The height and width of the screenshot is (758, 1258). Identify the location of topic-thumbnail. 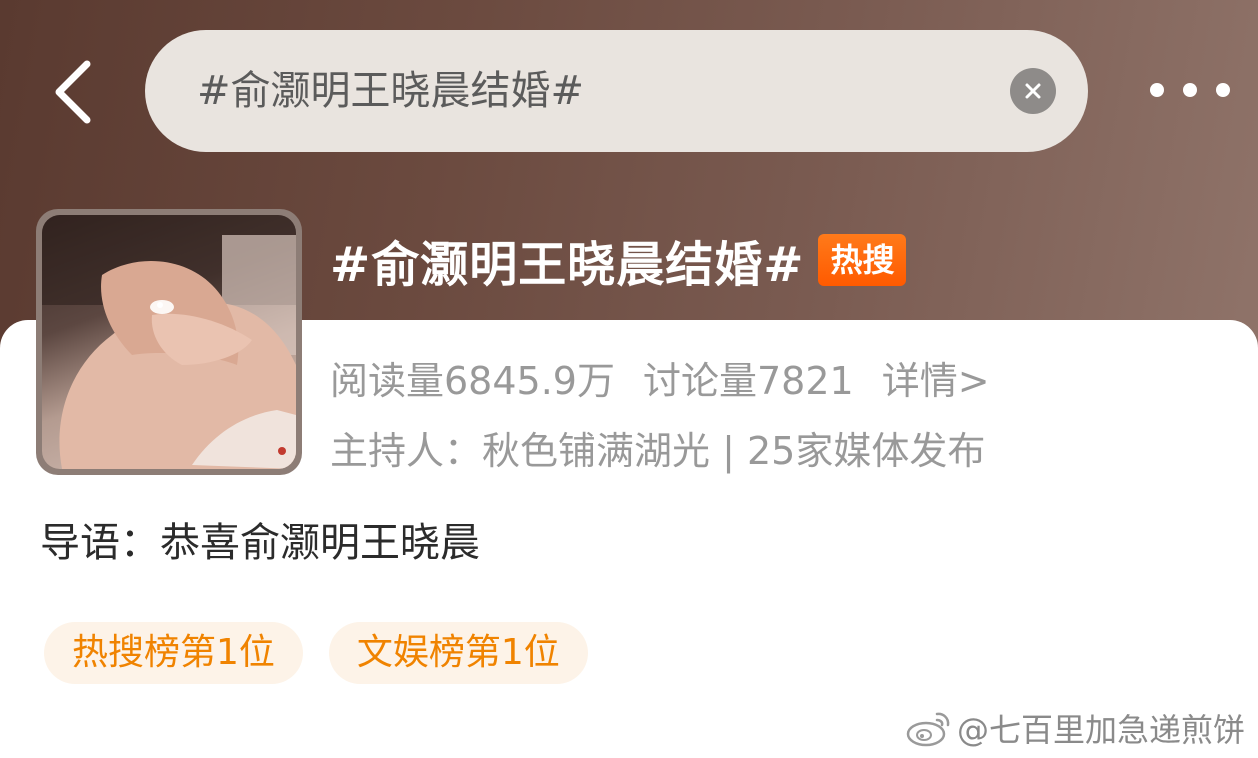
(169, 342).